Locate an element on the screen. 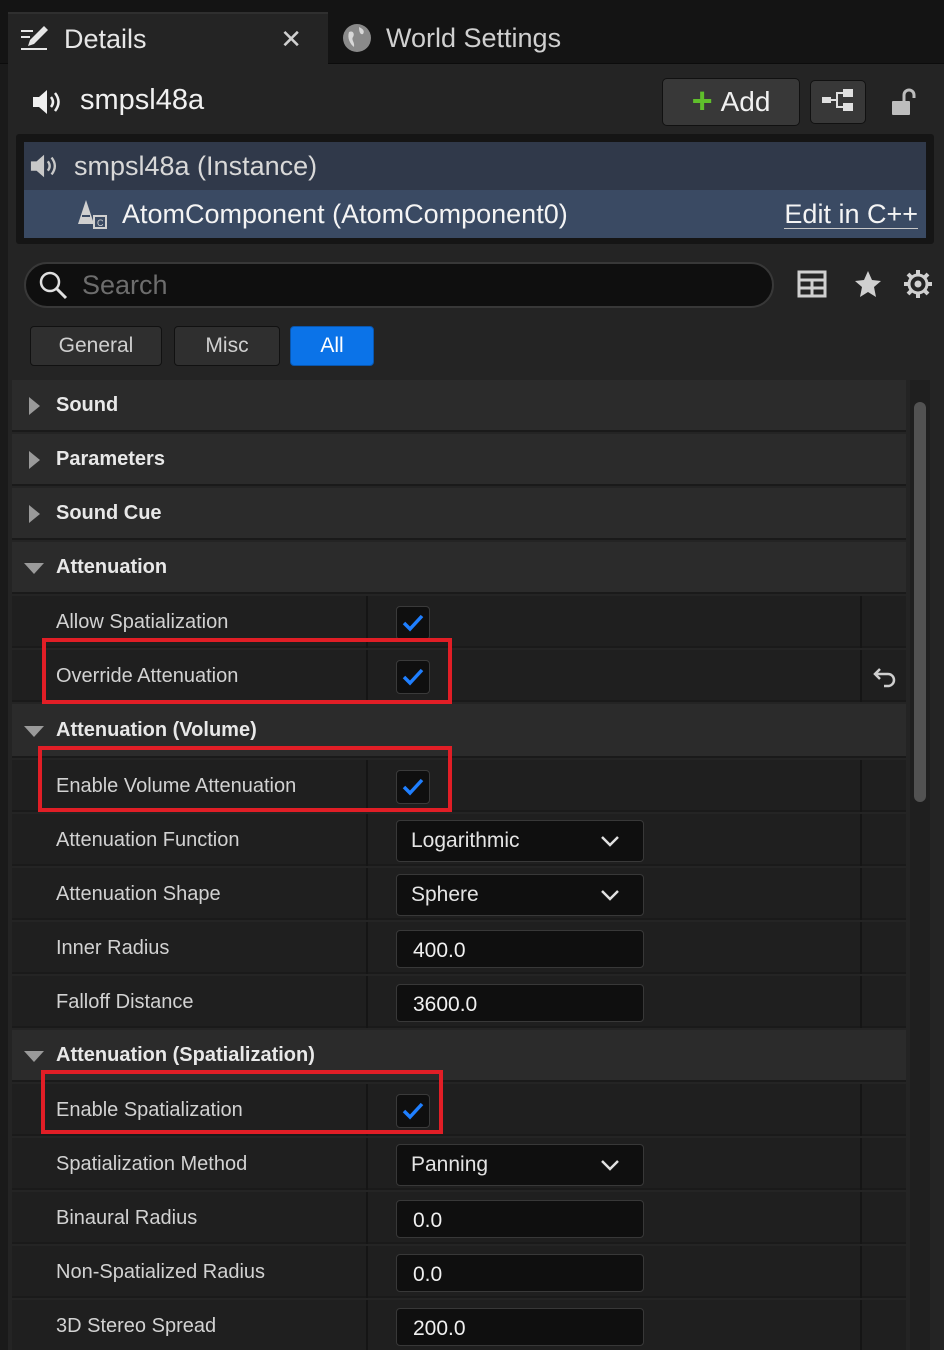 Image resolution: width=944 pixels, height=1350 pixels. category-sound: Sound is located at coordinates (459, 406).